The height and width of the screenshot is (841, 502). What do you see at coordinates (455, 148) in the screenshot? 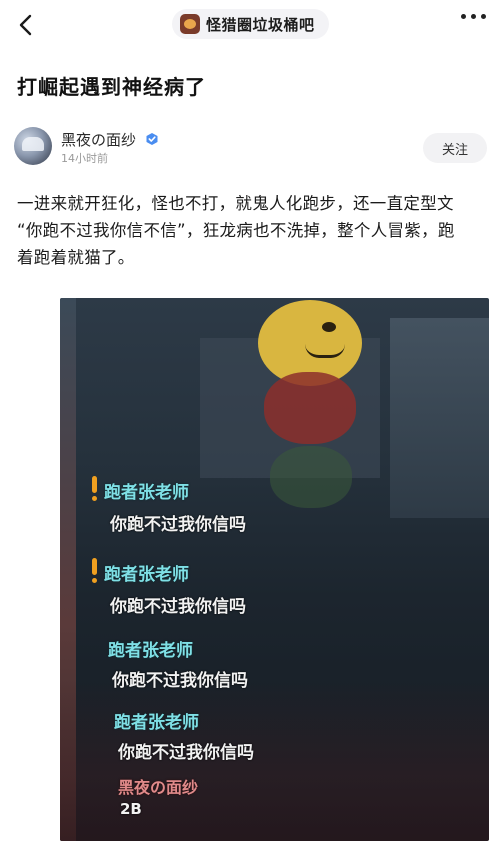
I see `follow-button: 关注` at bounding box center [455, 148].